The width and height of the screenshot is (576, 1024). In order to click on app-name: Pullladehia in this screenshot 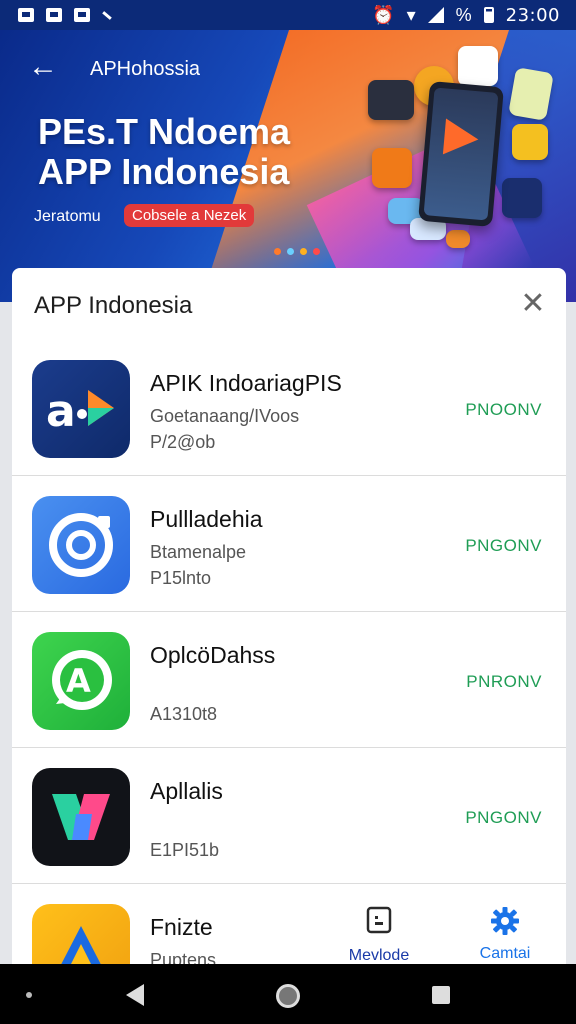, I will do `click(206, 519)`.